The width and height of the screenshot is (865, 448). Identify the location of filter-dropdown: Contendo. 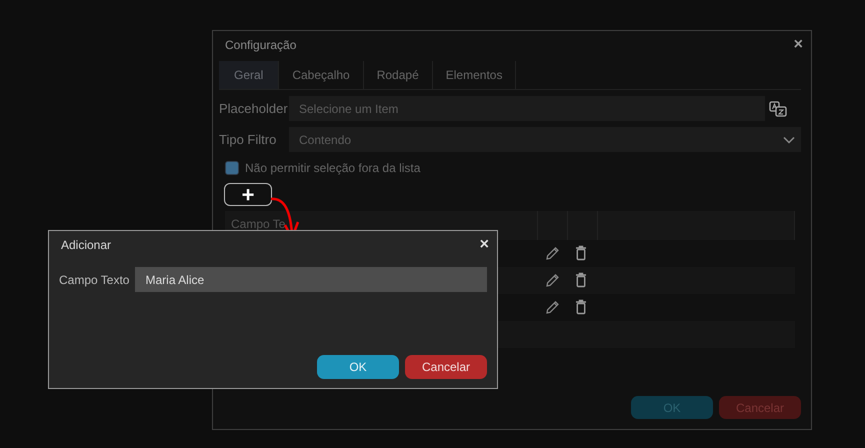
(545, 139).